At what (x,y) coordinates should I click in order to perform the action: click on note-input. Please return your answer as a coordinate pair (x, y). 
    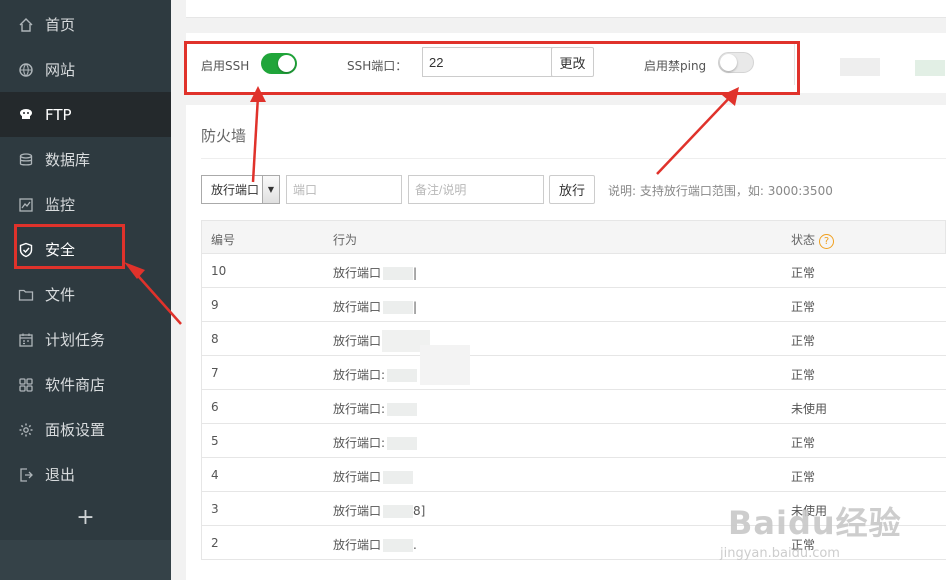
    Looking at the image, I should click on (476, 189).